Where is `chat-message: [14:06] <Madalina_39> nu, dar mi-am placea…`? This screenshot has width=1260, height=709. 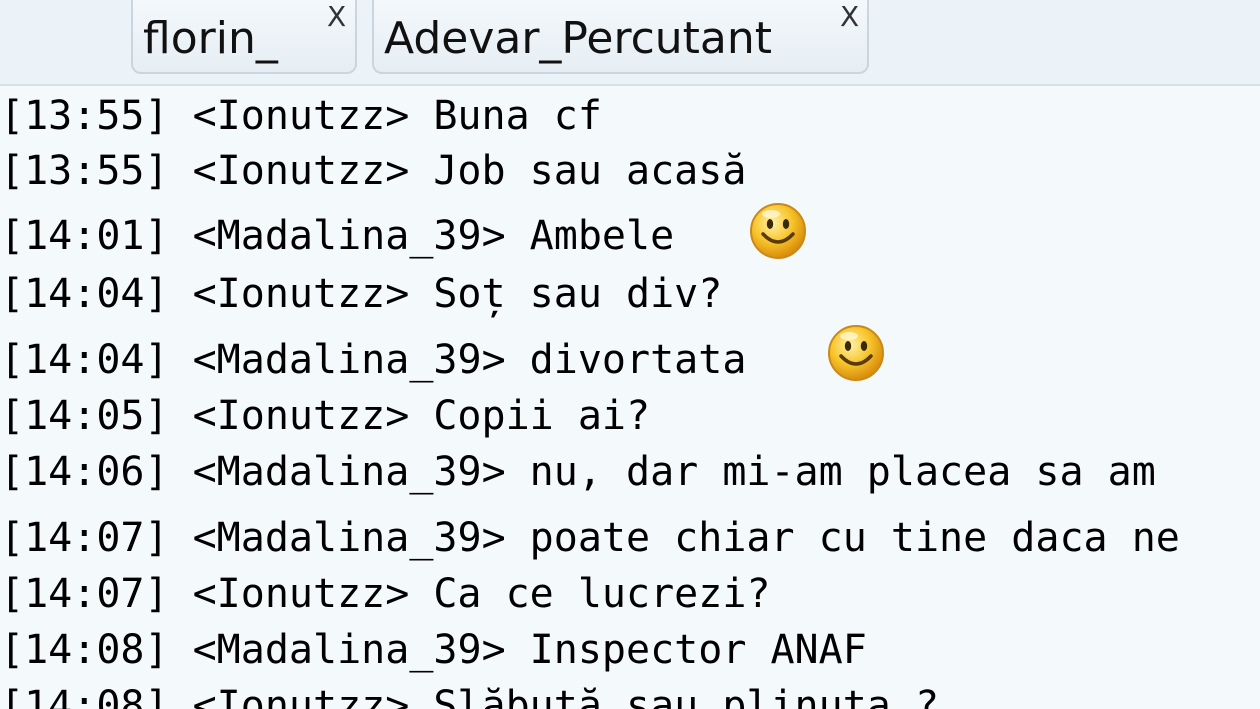
chat-message: [14:06] <Madalina_39> nu, dar mi-am placea… is located at coordinates (578, 472).